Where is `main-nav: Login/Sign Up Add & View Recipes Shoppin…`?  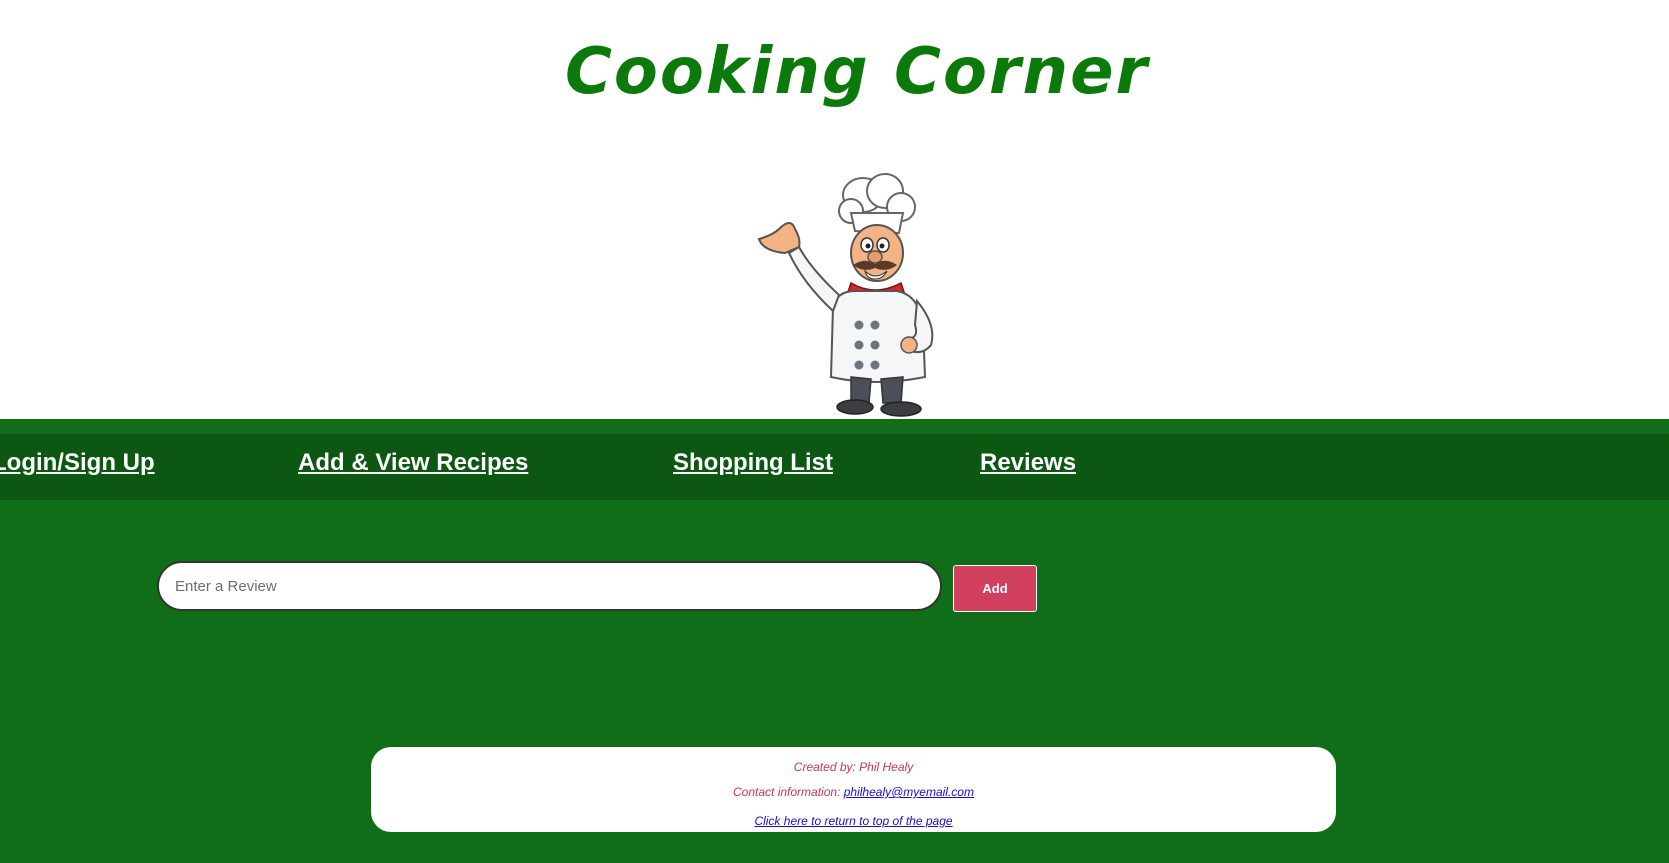 main-nav: Login/Sign Up Add & View Recipes Shoppin… is located at coordinates (834, 467).